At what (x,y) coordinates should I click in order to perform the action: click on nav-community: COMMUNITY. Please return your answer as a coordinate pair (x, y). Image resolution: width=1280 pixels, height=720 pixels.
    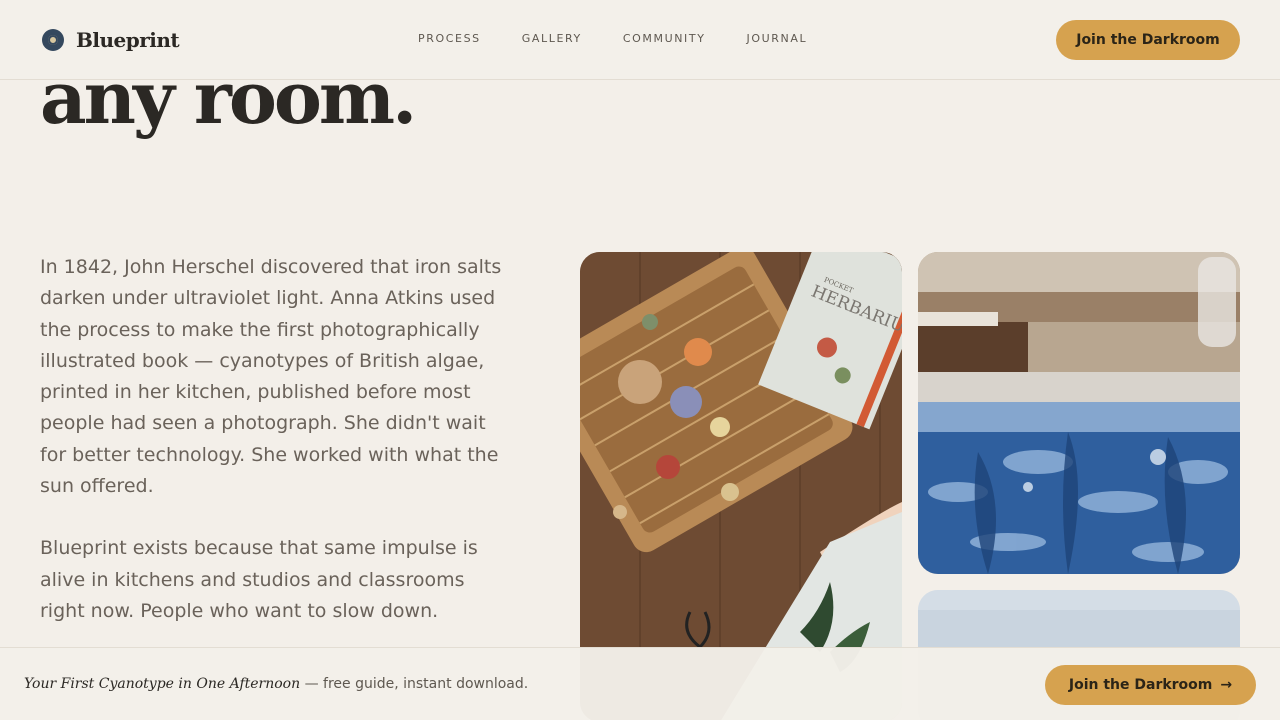
    Looking at the image, I should click on (664, 38).